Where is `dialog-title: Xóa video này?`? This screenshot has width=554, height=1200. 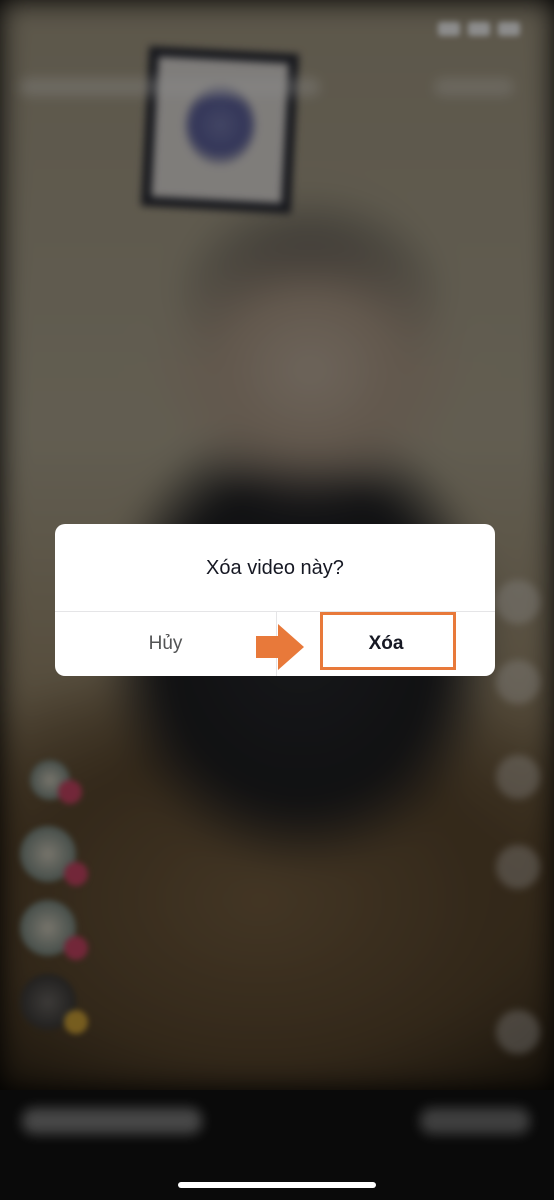
dialog-title: Xóa video này? is located at coordinates (275, 567).